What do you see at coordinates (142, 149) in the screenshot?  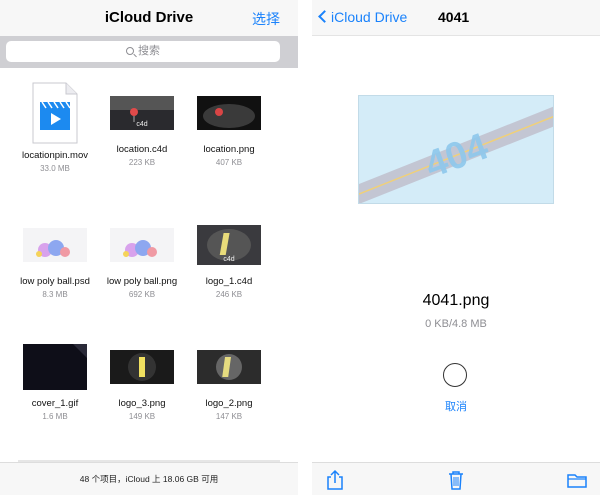 I see `file-name: location.c4d` at bounding box center [142, 149].